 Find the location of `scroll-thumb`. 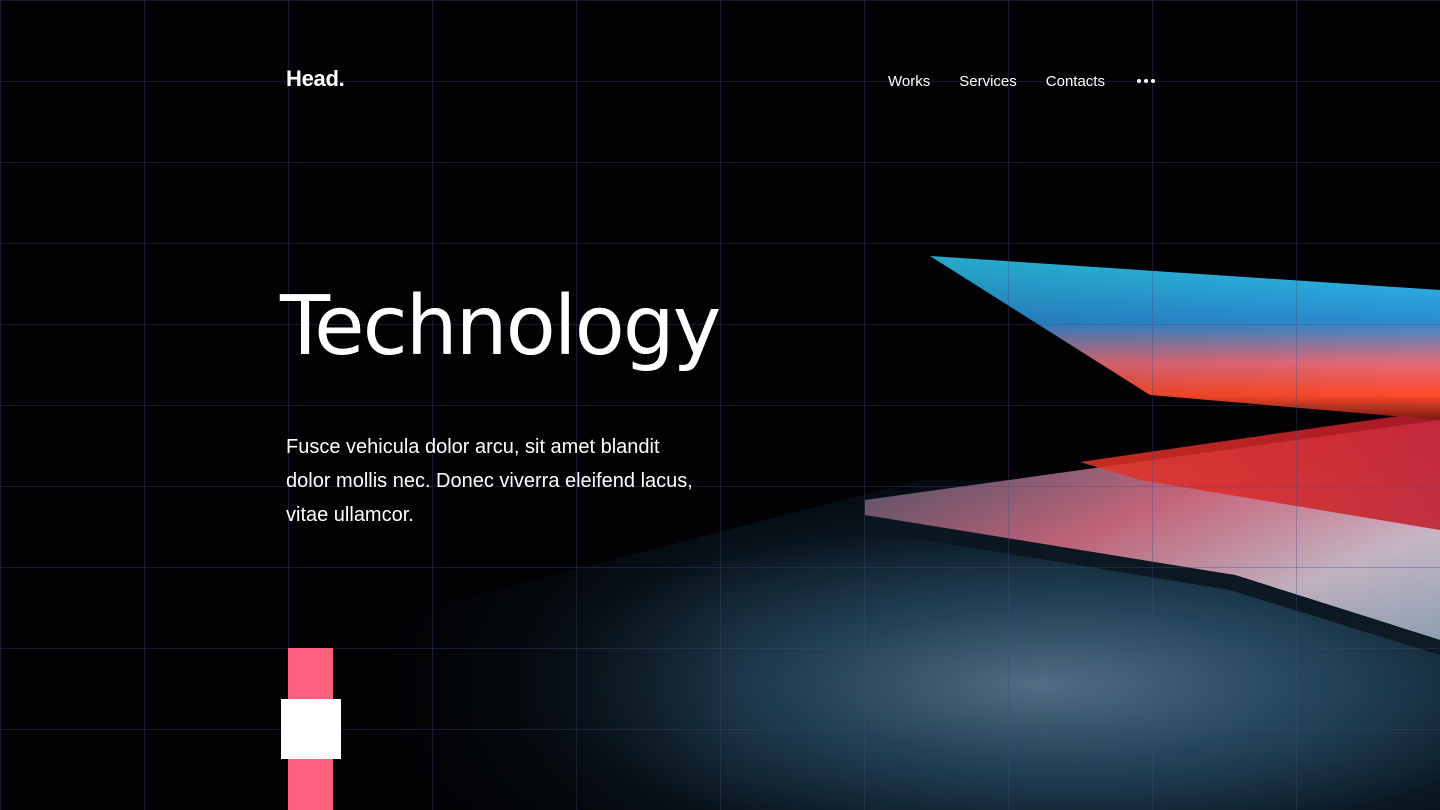

scroll-thumb is located at coordinates (311, 729).